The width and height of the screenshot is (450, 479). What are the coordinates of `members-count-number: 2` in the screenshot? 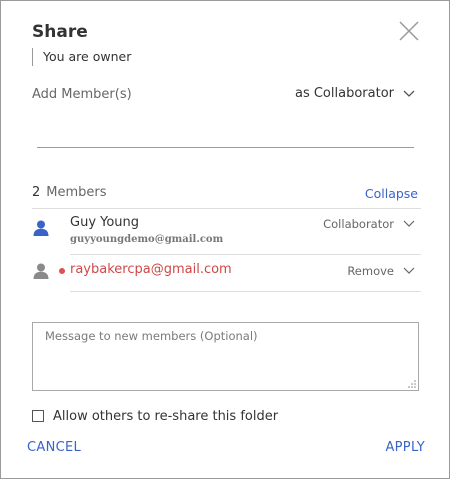 It's located at (36, 192).